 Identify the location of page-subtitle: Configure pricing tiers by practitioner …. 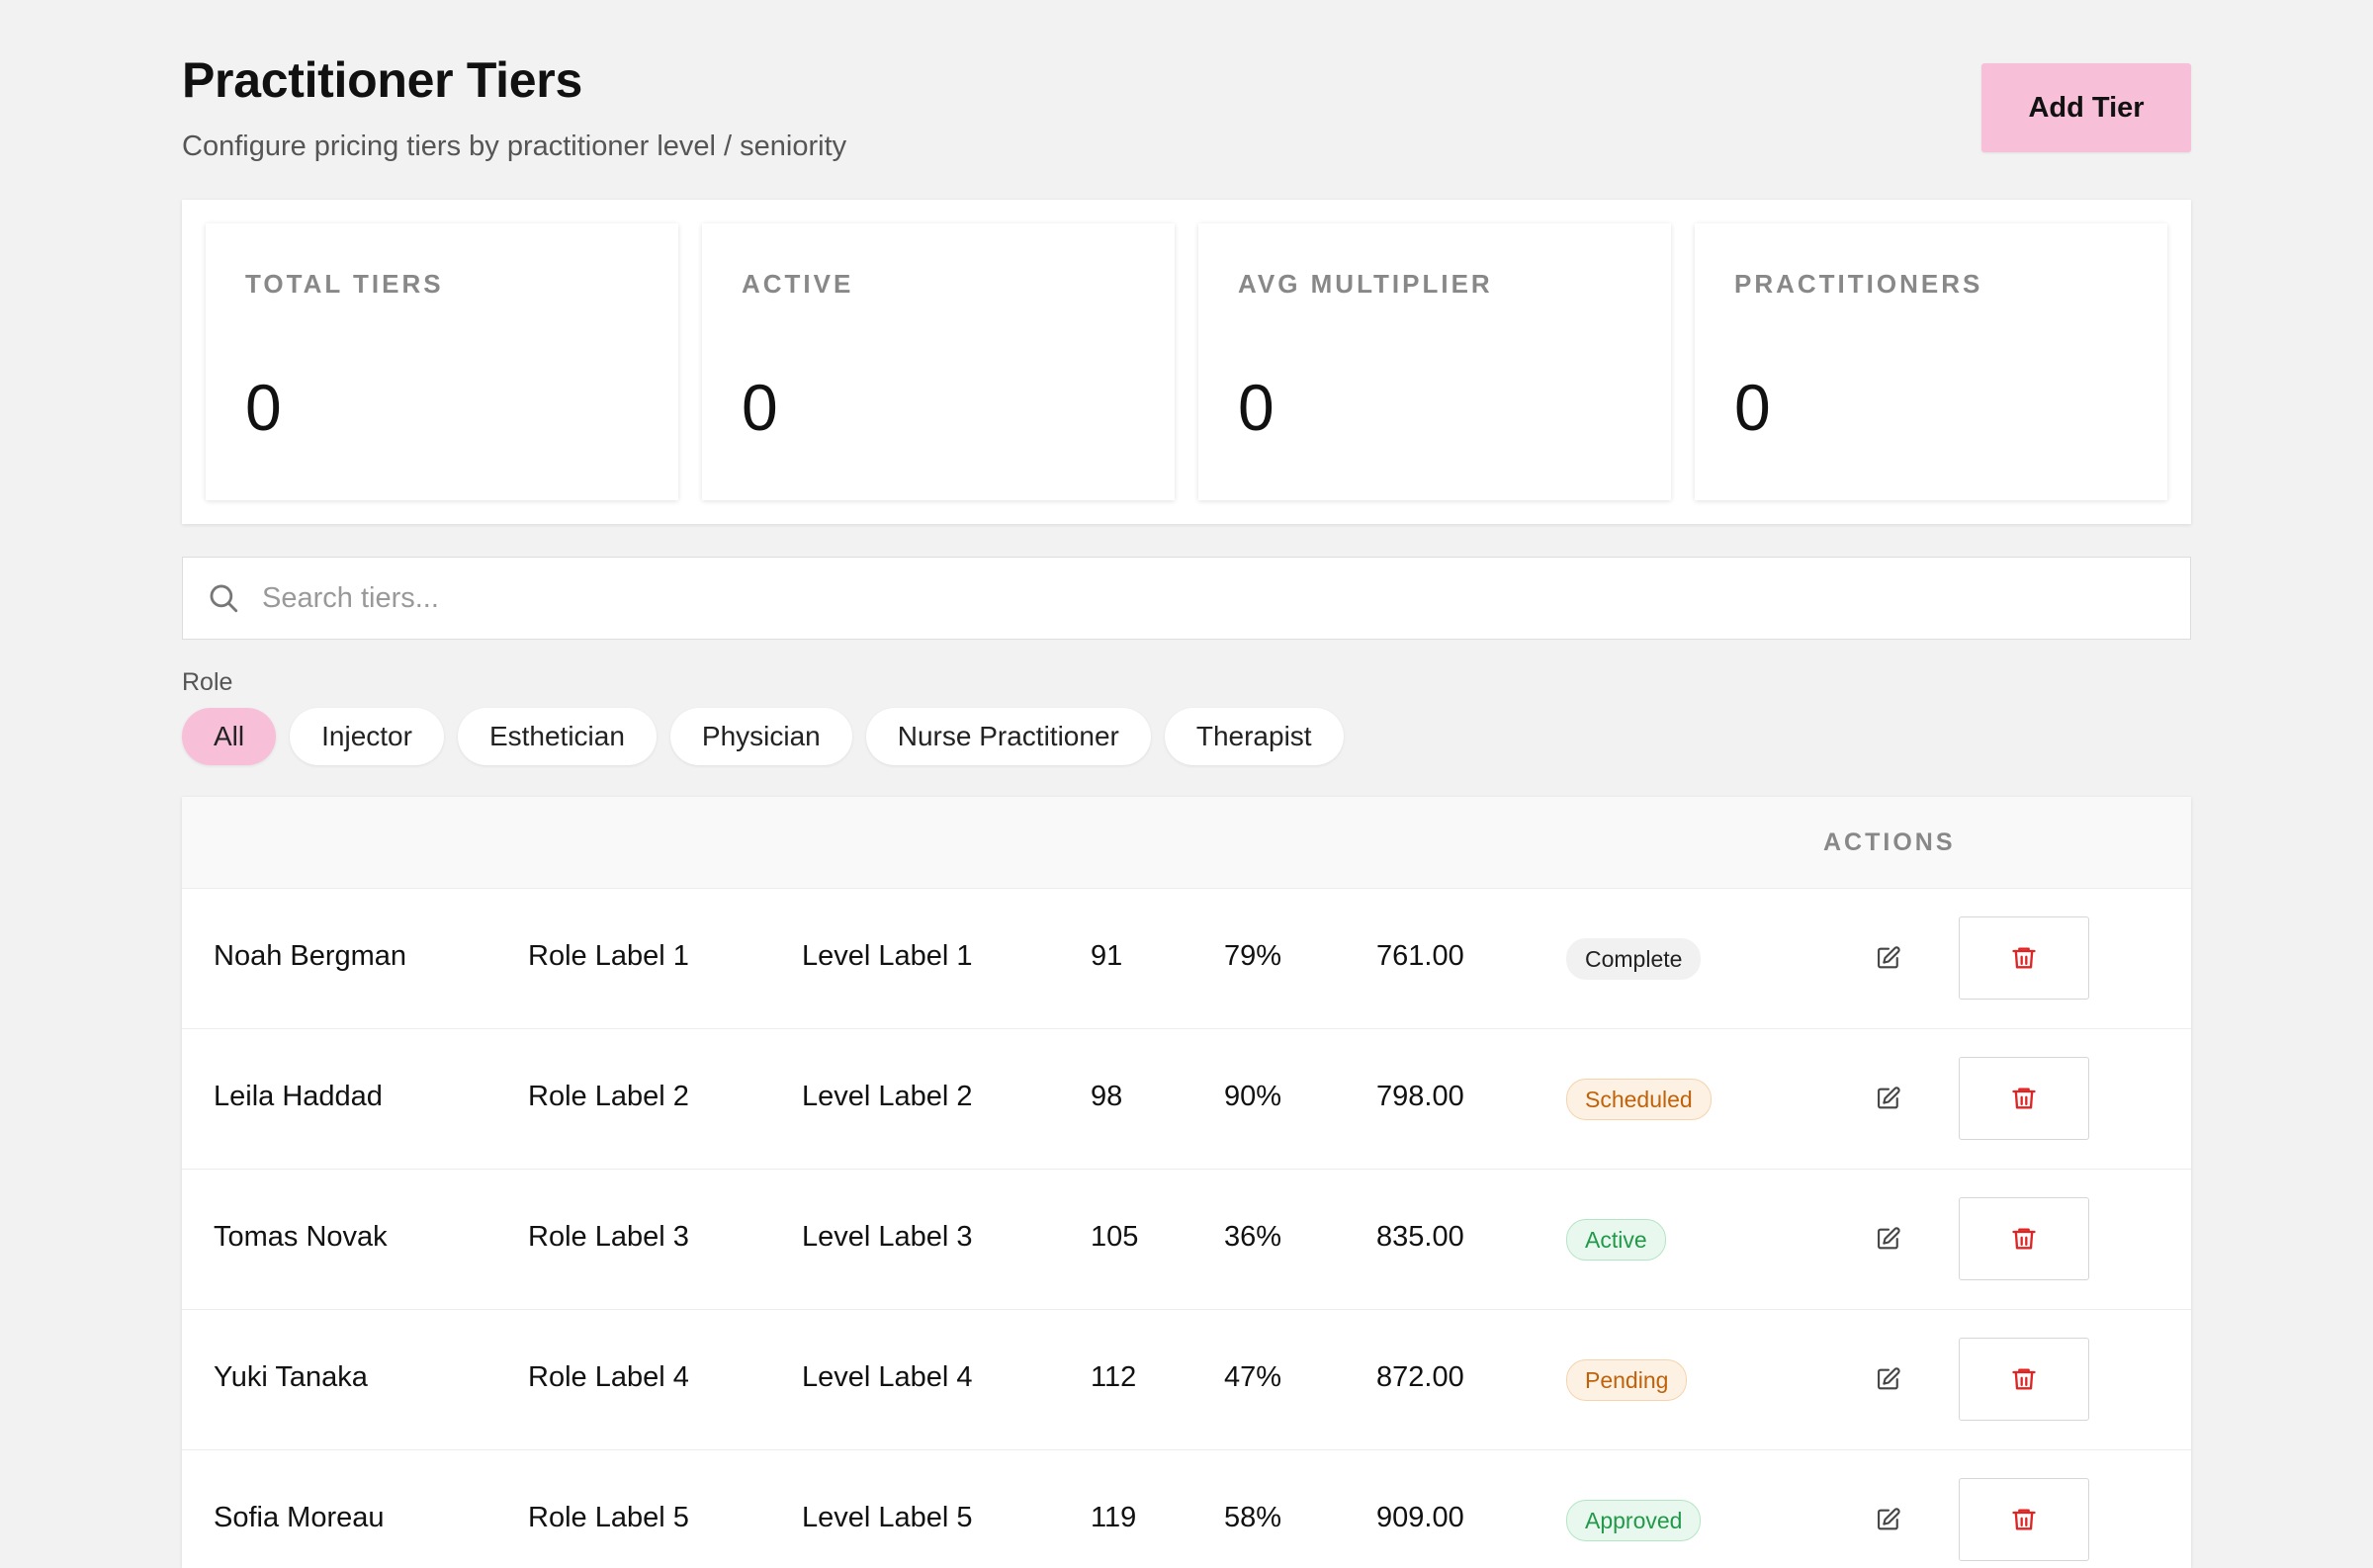
(514, 146).